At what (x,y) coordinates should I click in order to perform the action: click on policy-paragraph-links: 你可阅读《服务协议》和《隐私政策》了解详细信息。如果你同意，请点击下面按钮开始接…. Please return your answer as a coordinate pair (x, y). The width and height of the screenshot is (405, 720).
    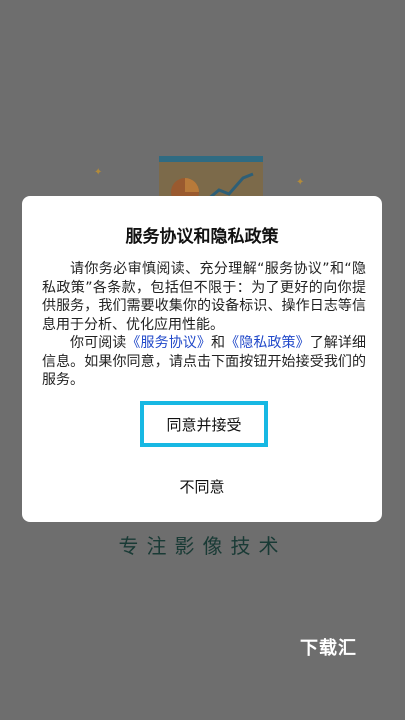
    Looking at the image, I should click on (204, 362).